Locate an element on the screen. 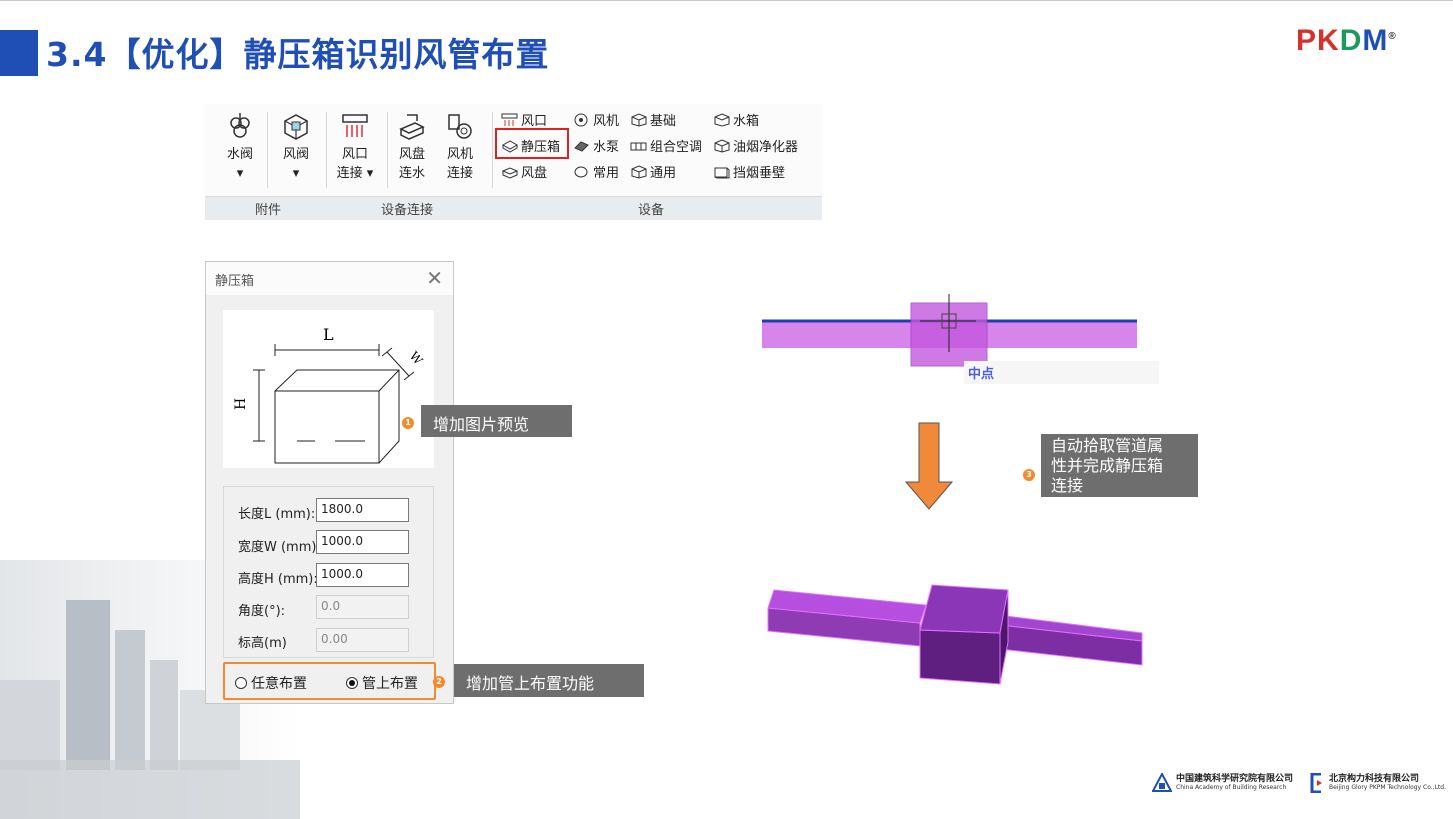 The width and height of the screenshot is (1453, 819). radio-free-placement: 任意布置 is located at coordinates (271, 683).